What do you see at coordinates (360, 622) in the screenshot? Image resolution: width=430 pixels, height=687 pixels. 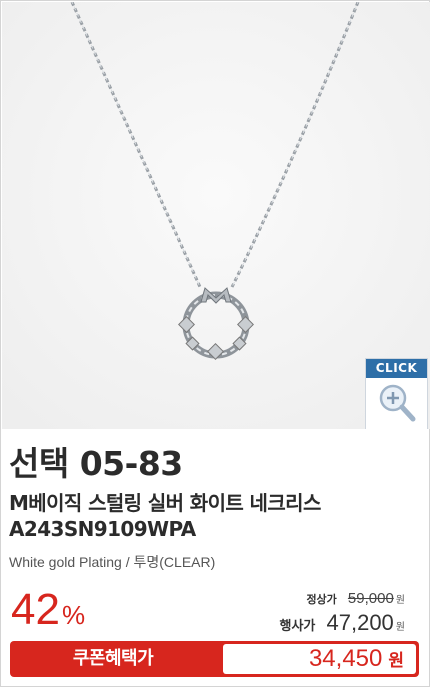 I see `sale-price-value: 47,200` at bounding box center [360, 622].